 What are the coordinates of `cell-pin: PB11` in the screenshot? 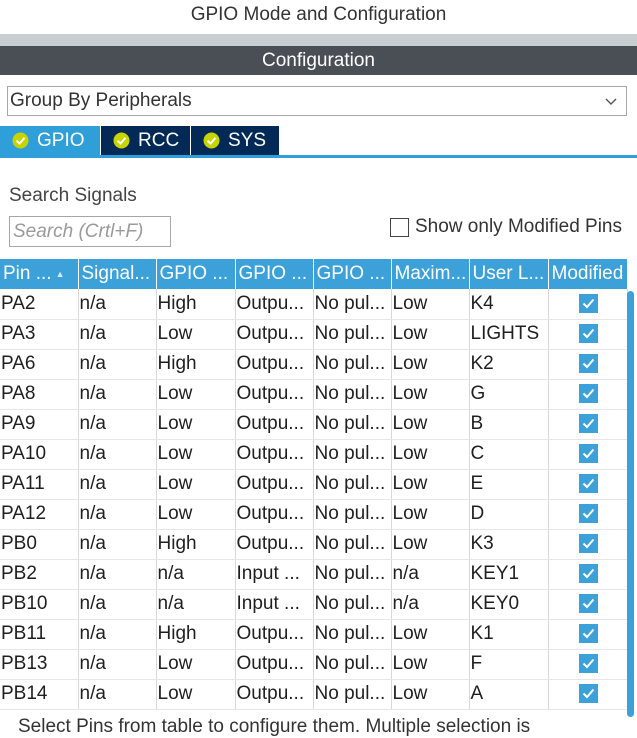 It's located at (39, 634).